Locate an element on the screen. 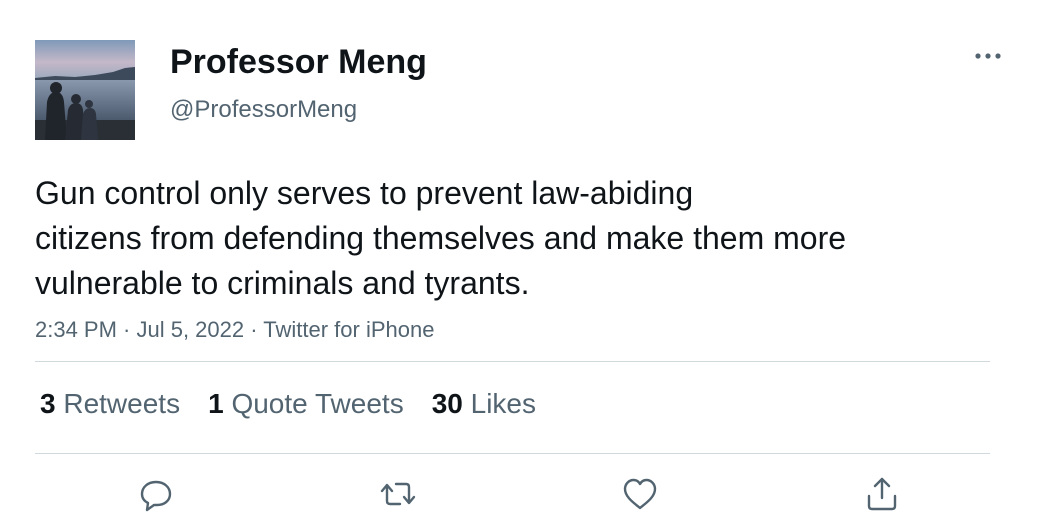  quote-tweets-stat: 1 Quote Tweets is located at coordinates (306, 404).